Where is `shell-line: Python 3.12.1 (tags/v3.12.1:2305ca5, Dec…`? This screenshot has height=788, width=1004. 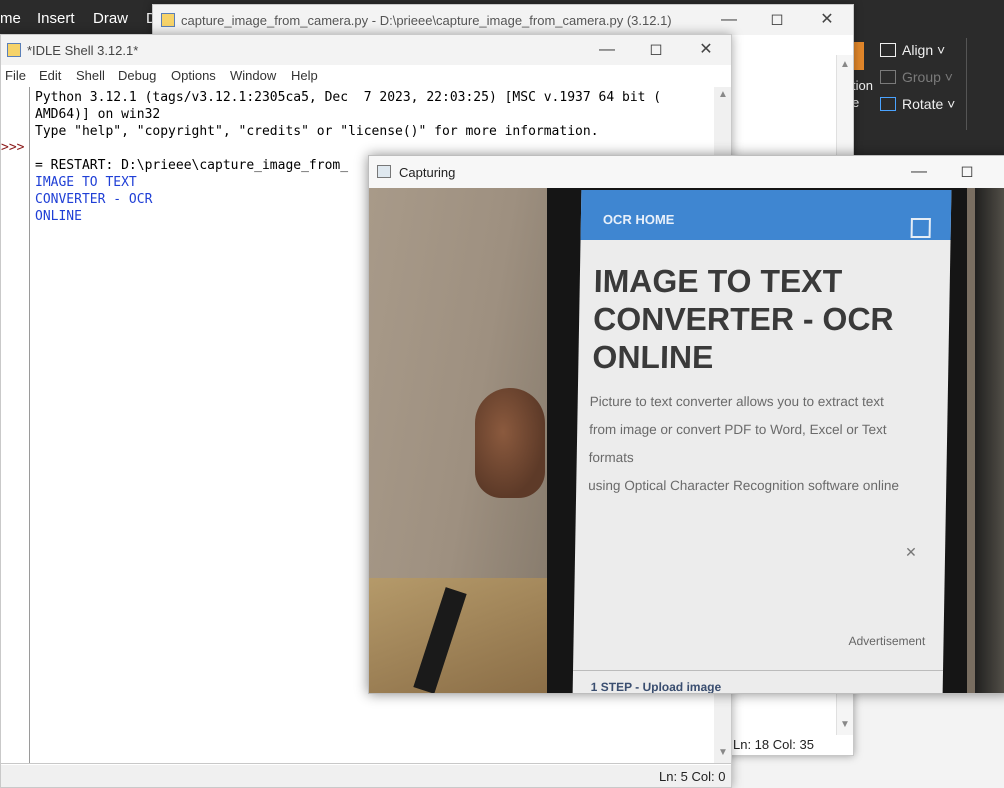
shell-line: Python 3.12.1 (tags/v3.12.1:2305ca5, Dec… is located at coordinates (348, 97).